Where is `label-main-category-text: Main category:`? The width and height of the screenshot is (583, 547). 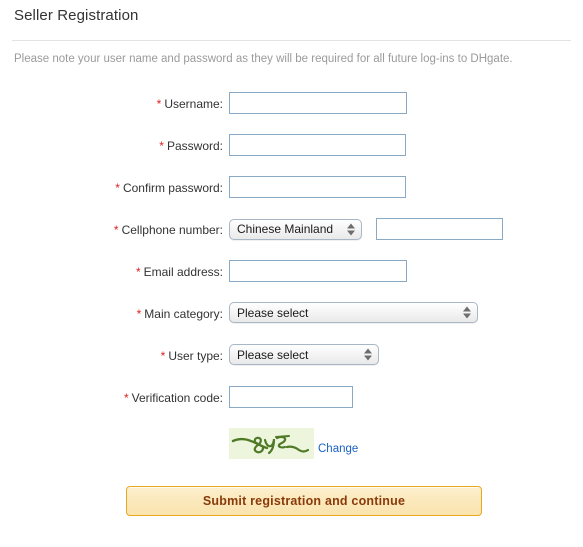
label-main-category-text: Main category: is located at coordinates (183, 314).